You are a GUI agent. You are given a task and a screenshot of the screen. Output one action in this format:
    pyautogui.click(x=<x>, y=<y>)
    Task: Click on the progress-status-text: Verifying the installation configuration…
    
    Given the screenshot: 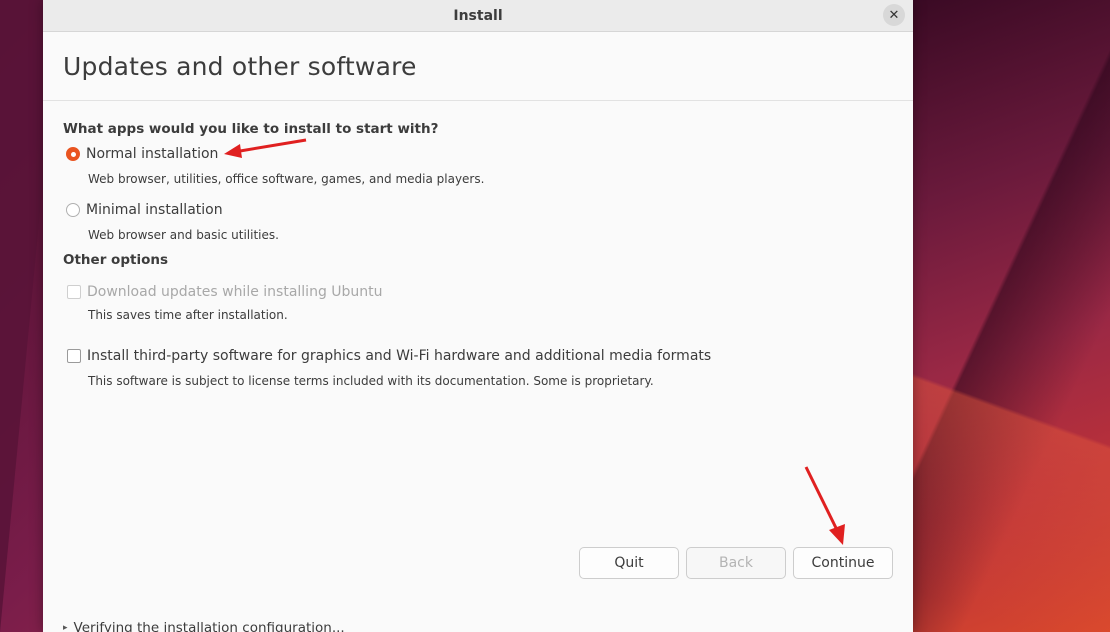 What is the action you would take?
    pyautogui.click(x=209, y=626)
    